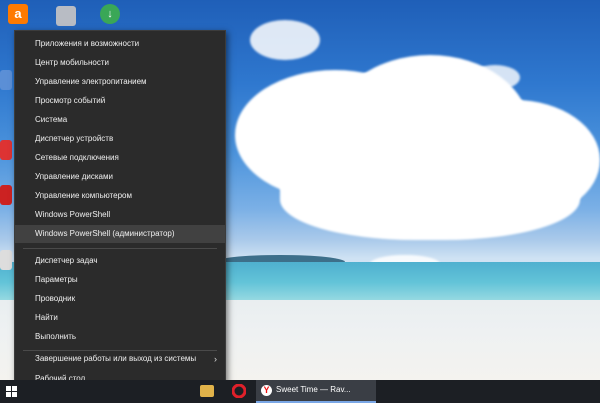 The width and height of the screenshot is (600, 403). Describe the element at coordinates (120, 280) in the screenshot. I see `menu-item-settings: Параметры` at that location.